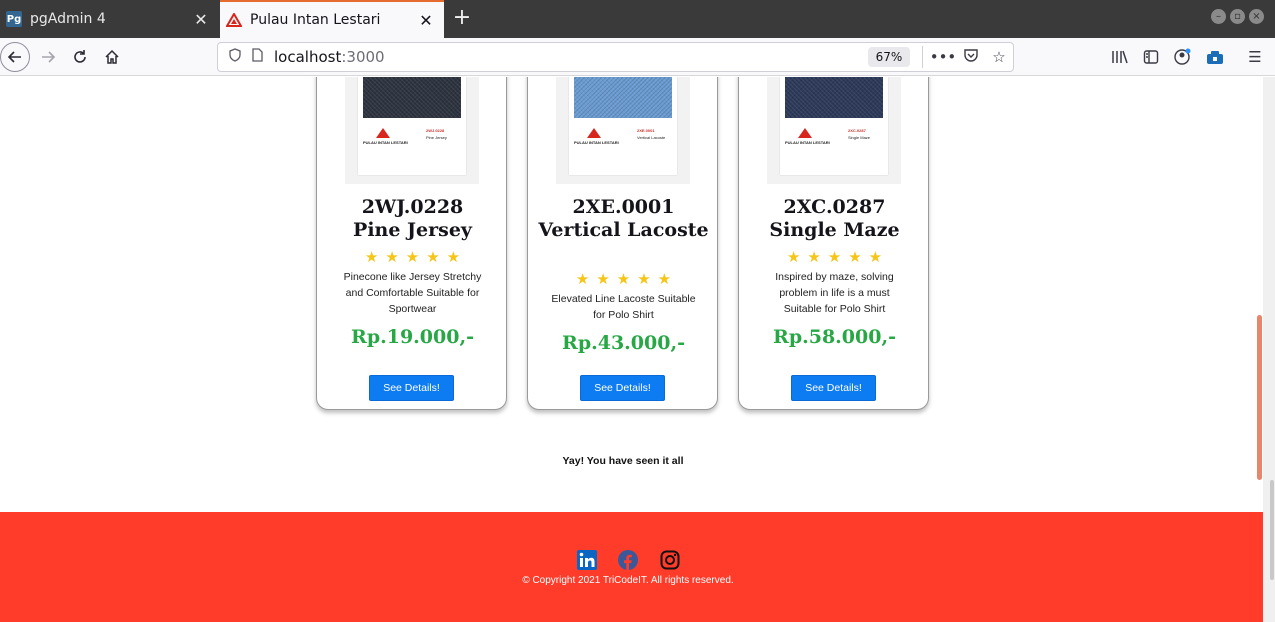  I want to click on product-title: 2XE.0001 Vertical Lacoste, so click(623, 219).